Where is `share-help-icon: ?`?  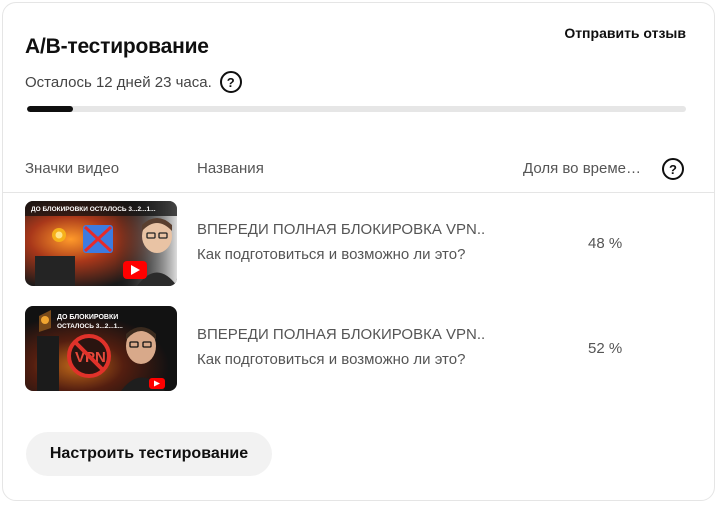 share-help-icon: ? is located at coordinates (673, 169).